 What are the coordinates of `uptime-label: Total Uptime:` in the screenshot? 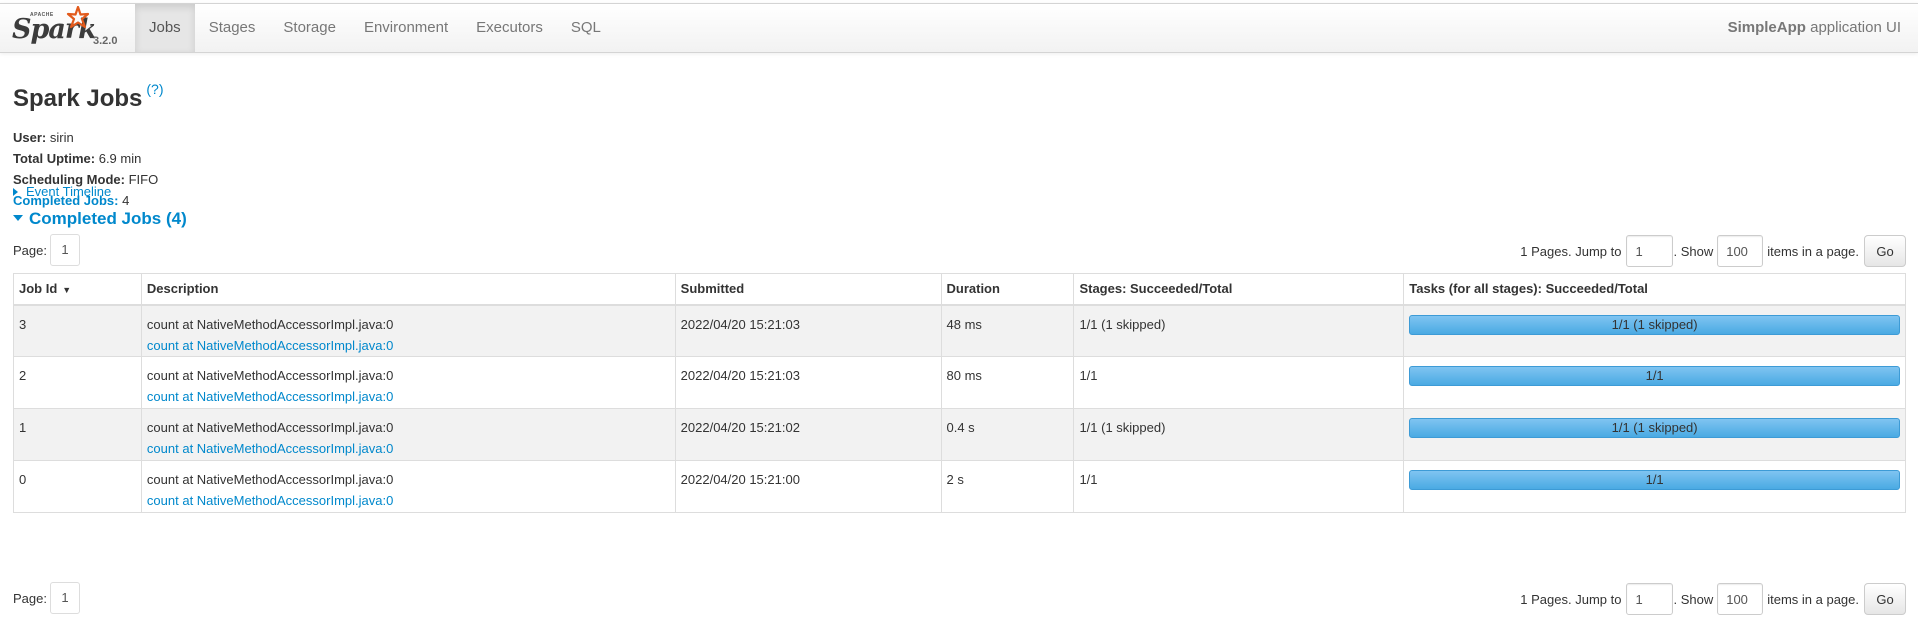 It's located at (54, 158).